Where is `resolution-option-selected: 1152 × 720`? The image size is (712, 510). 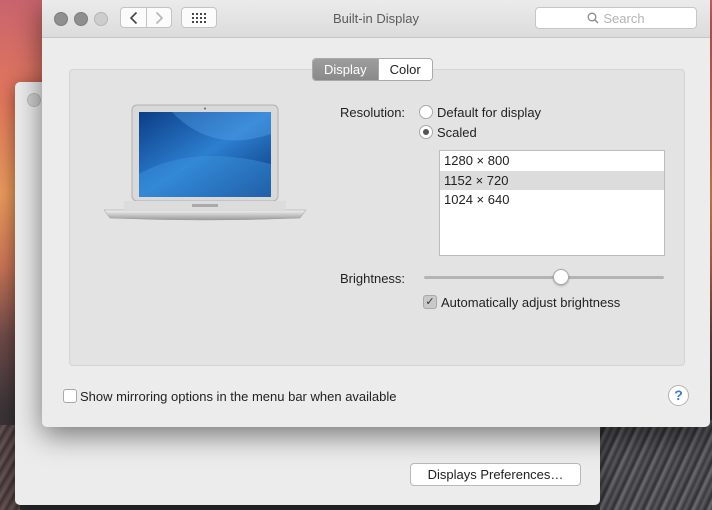
resolution-option-selected: 1152 × 720 is located at coordinates (552, 180).